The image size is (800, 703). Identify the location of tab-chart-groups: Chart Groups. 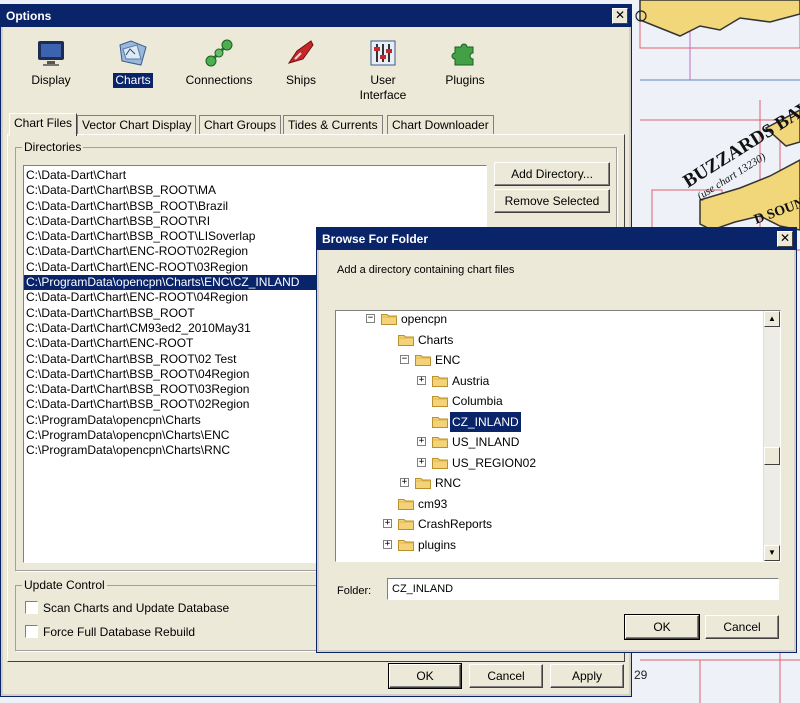
(240, 125).